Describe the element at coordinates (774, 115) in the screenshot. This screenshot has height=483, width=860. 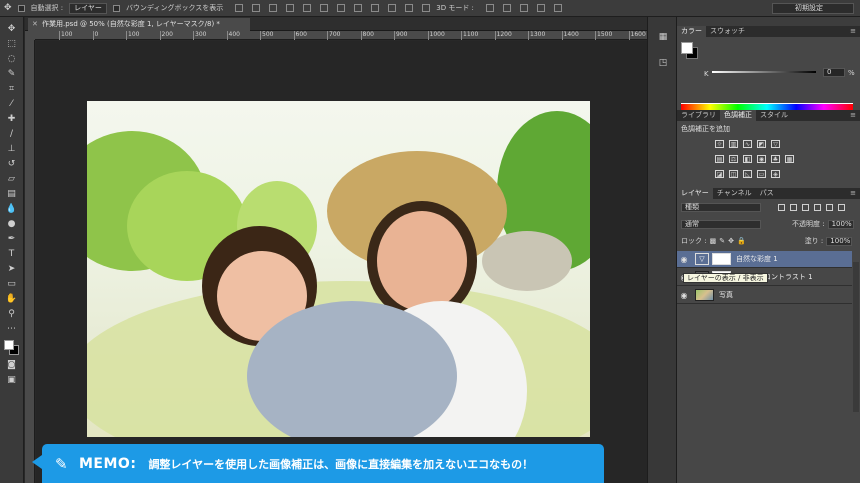
I see `tab-styles: スタイル` at that location.